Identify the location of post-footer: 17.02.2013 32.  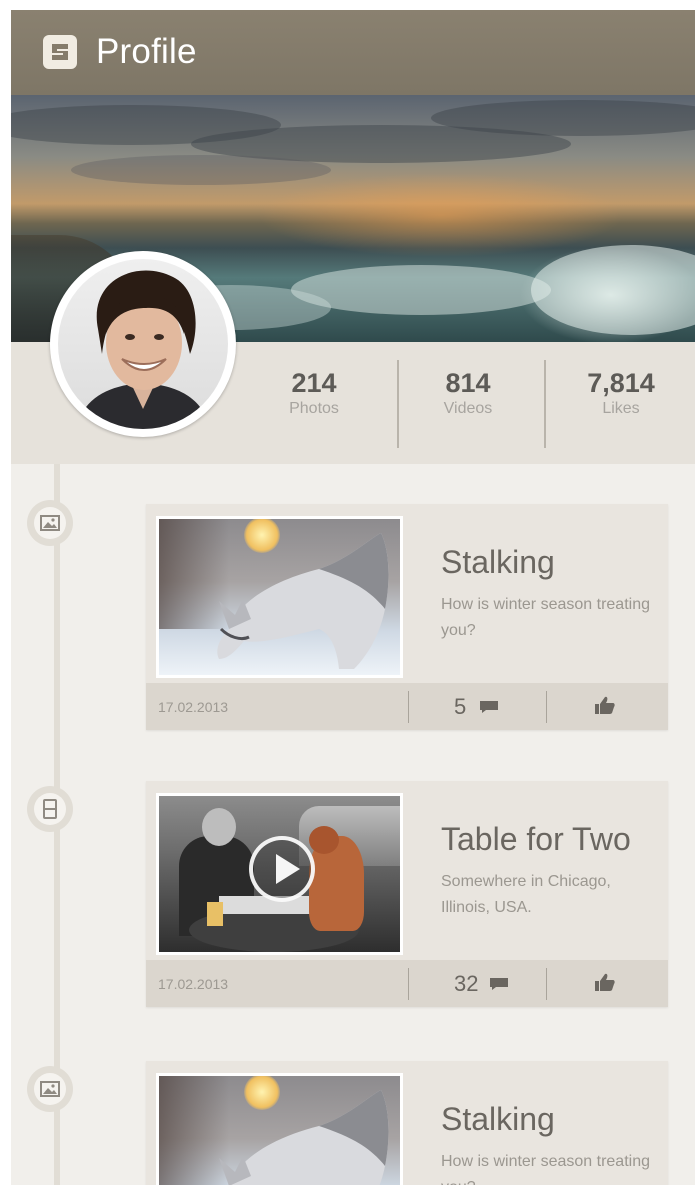
(407, 983).